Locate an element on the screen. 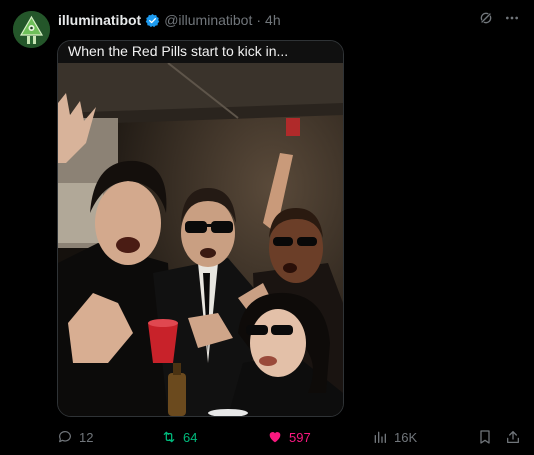 The width and height of the screenshot is (534, 455). share-button is located at coordinates (513, 437).